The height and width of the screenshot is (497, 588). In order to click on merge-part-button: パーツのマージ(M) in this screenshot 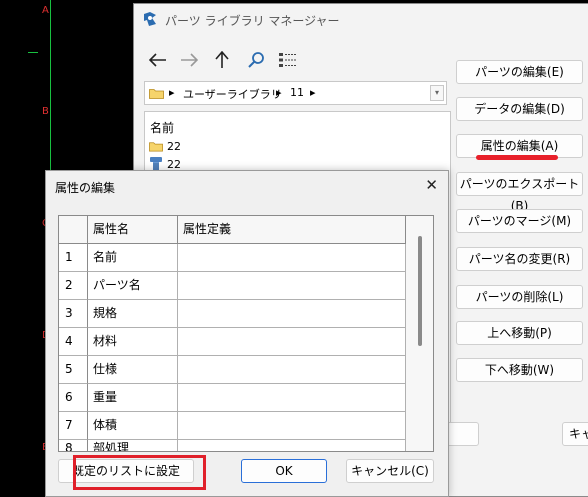, I will do `click(519, 221)`.